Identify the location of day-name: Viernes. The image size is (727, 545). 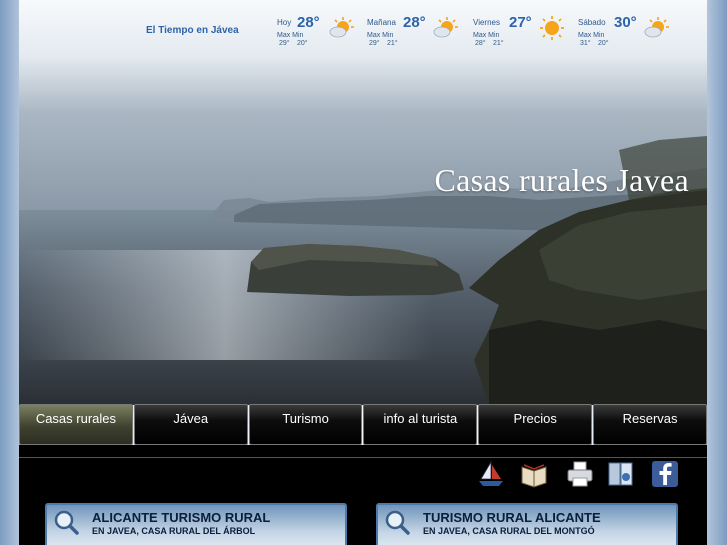
(486, 22).